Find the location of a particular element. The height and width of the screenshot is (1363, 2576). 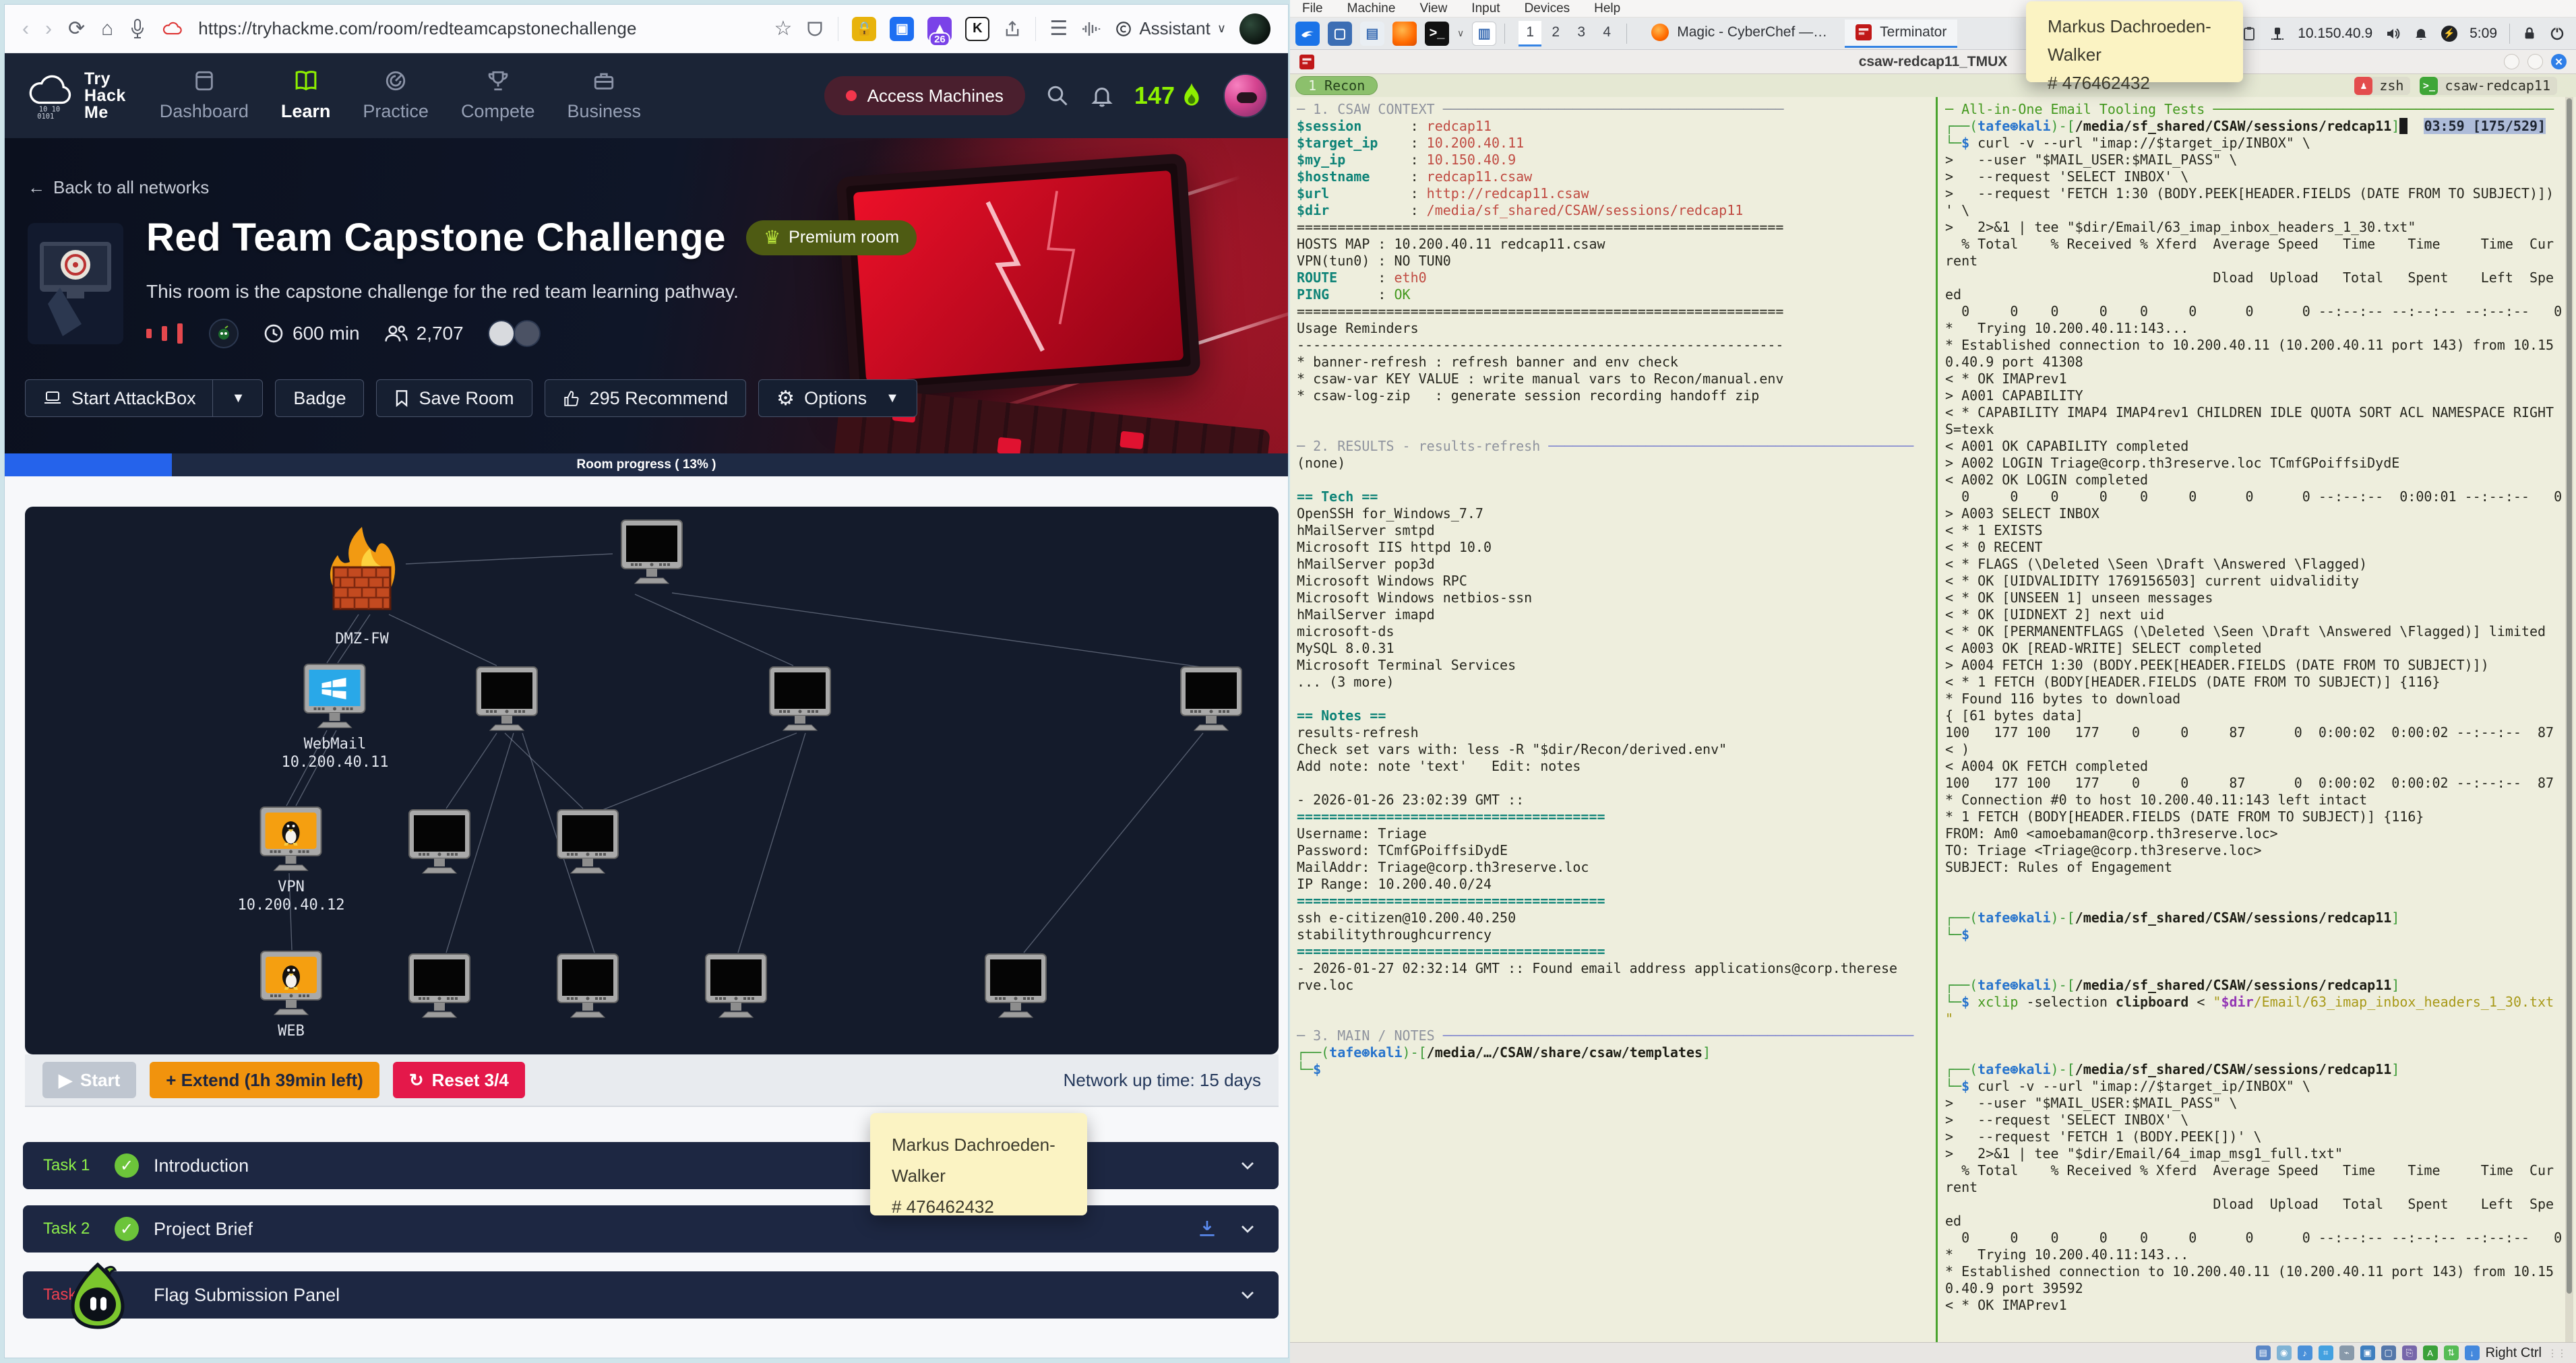

menu-view: View is located at coordinates (1433, 8).